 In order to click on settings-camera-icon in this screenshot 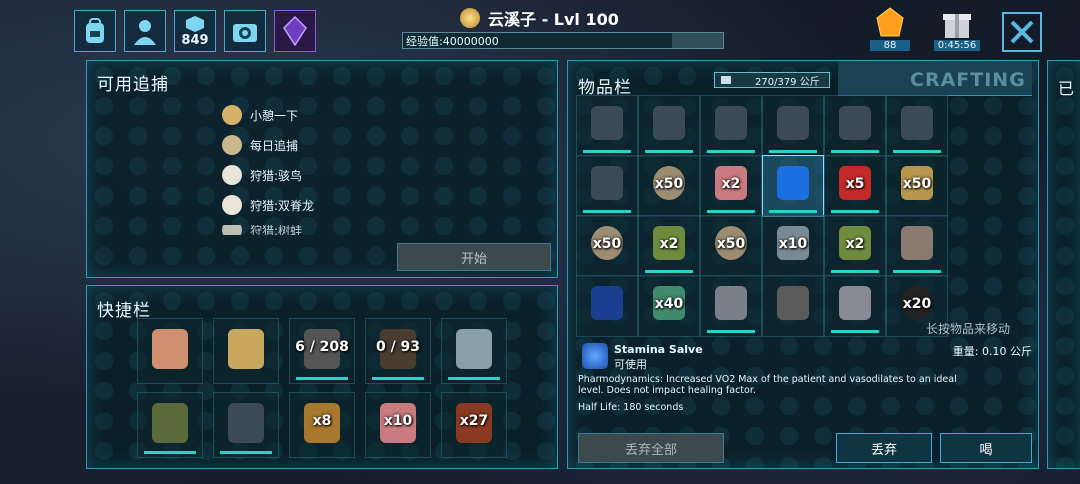, I will do `click(245, 31)`.